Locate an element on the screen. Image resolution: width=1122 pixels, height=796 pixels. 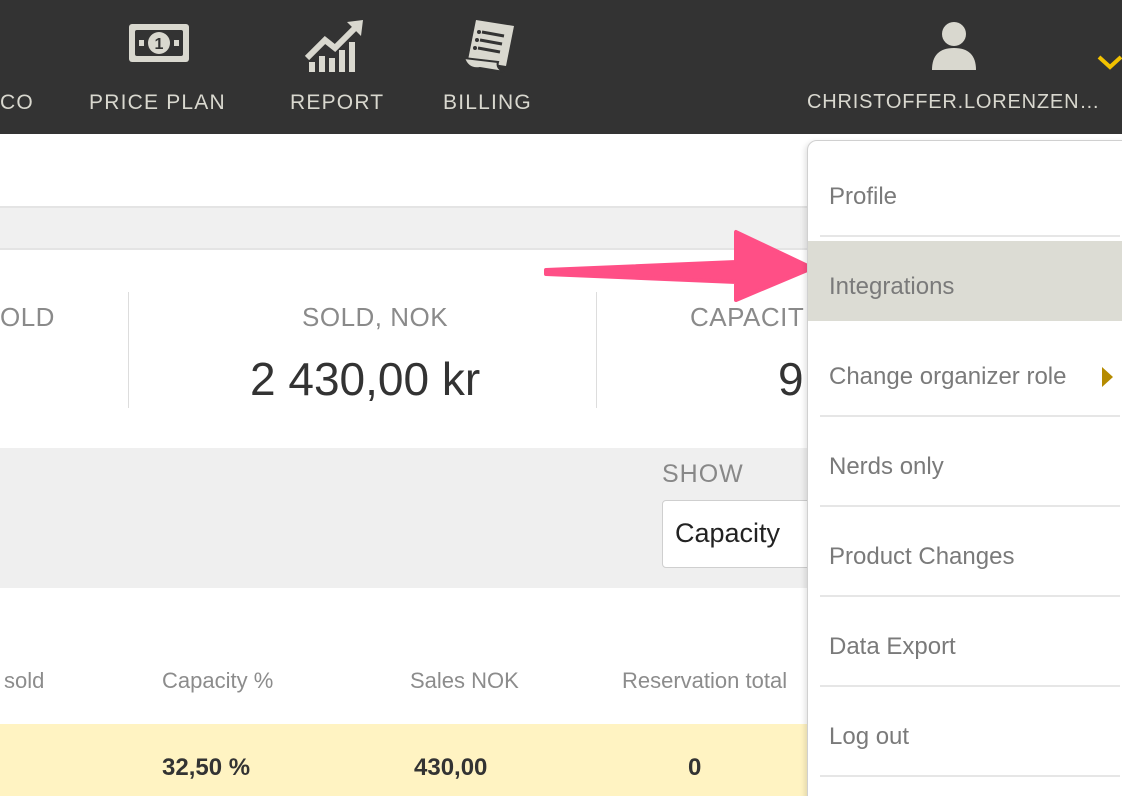
stat-sold-label: OLD is located at coordinates (27, 317).